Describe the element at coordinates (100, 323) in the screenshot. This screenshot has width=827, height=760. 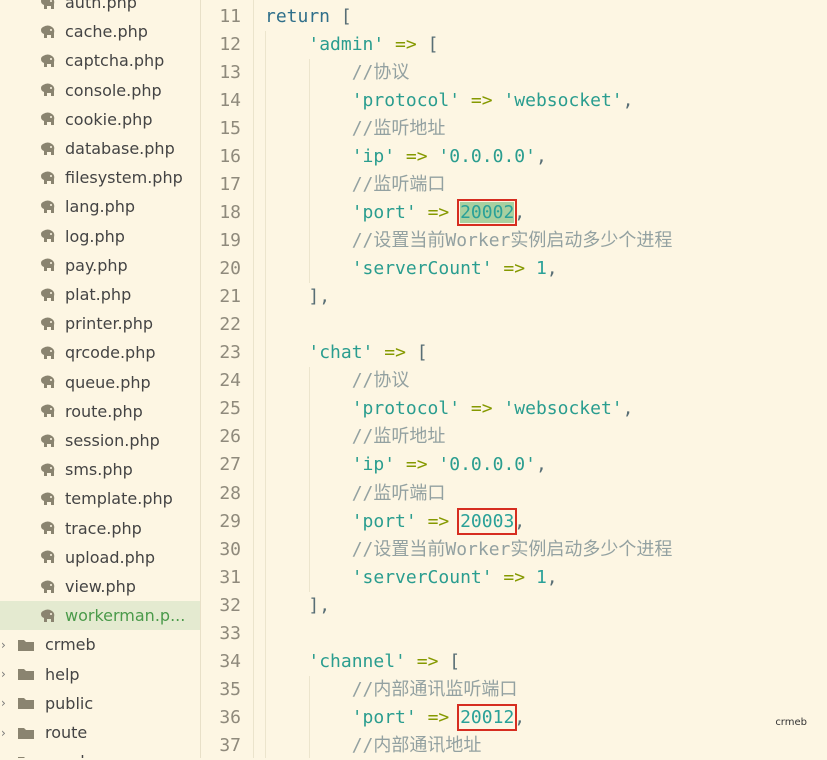
I see `file-item: printer.php` at that location.